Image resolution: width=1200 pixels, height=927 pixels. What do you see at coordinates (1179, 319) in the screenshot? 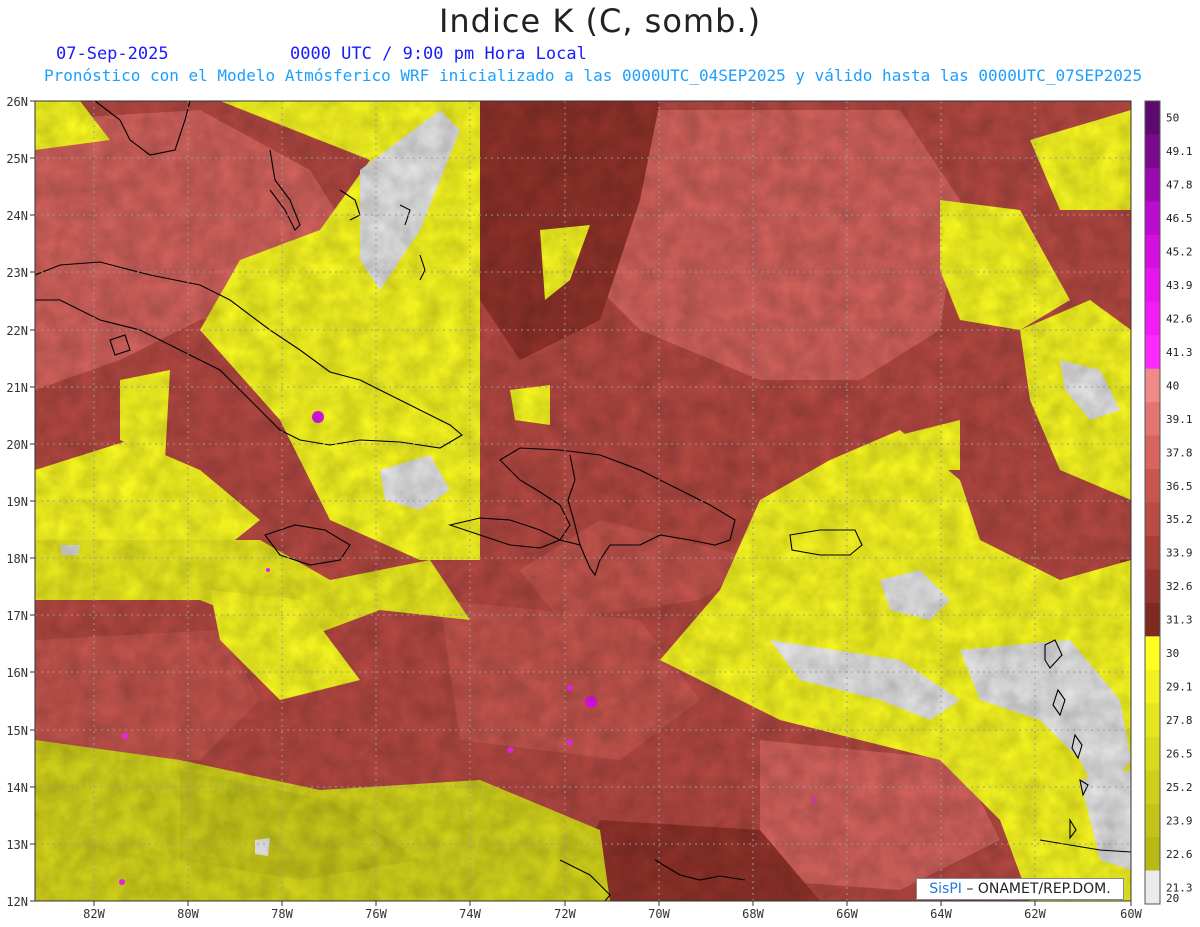
I see `colorbar-label: 42.6` at bounding box center [1179, 319].